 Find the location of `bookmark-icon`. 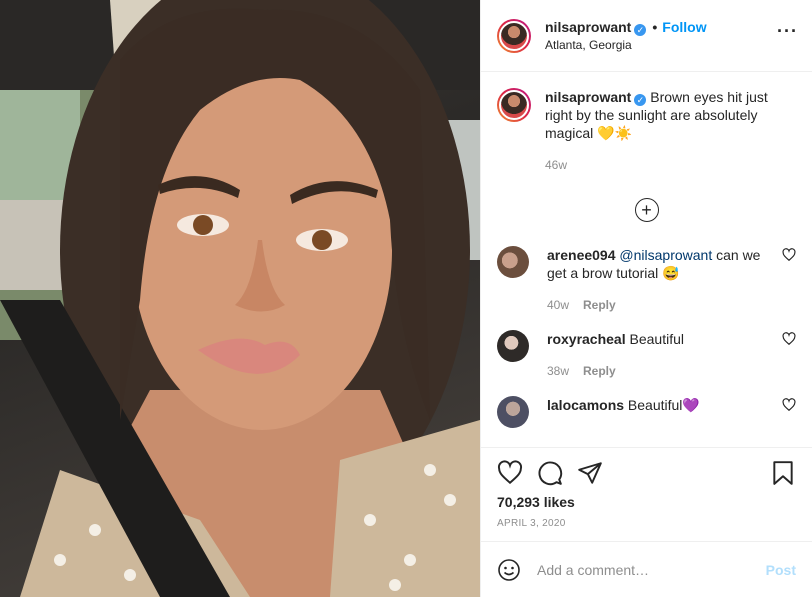

bookmark-icon is located at coordinates (783, 473).